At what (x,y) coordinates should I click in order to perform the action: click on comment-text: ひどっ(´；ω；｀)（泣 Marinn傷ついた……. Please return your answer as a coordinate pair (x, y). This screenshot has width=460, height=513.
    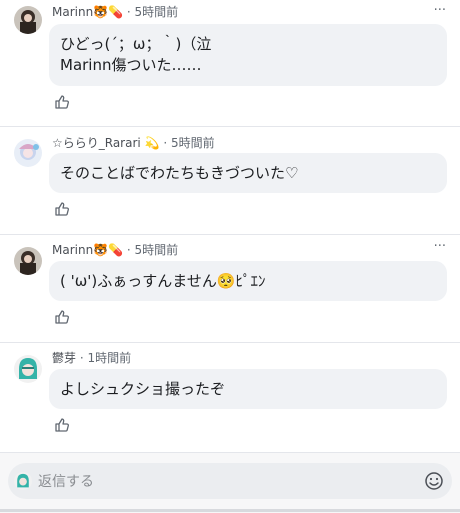
    Looking at the image, I should click on (248, 55).